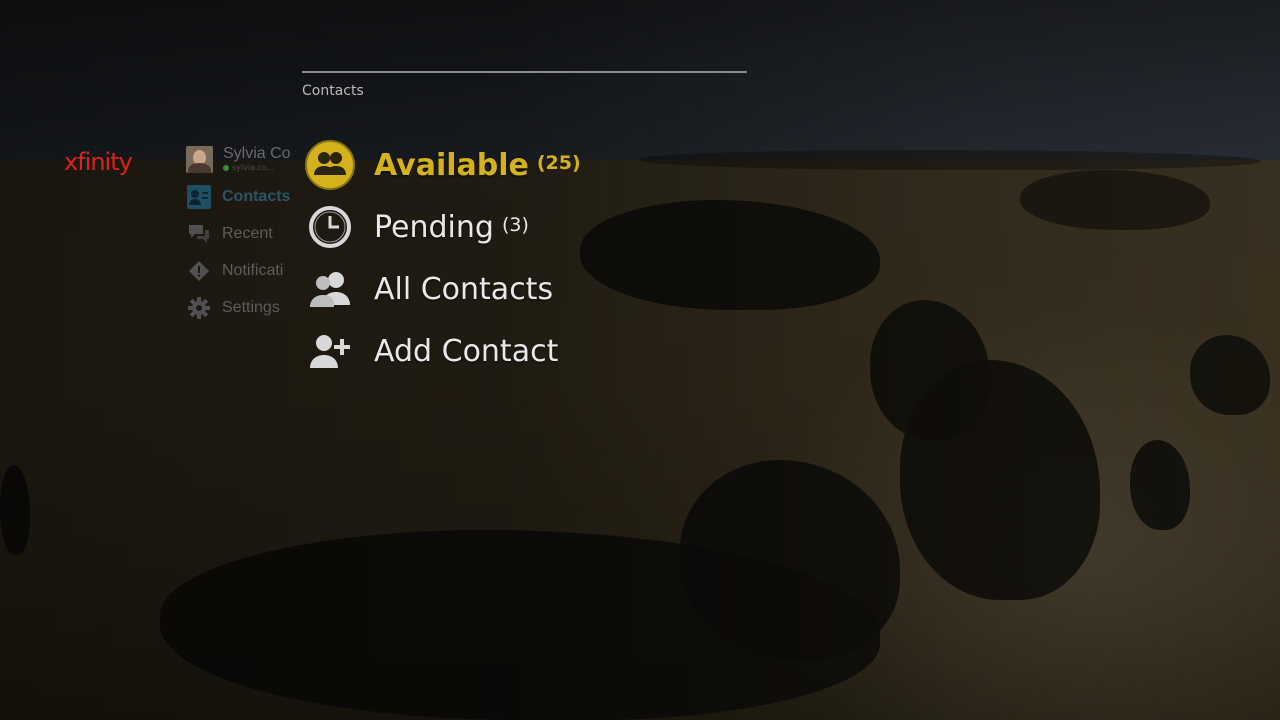 This screenshot has width=1280, height=720. Describe the element at coordinates (434, 227) in the screenshot. I see `menu-item-label: Pending` at that location.